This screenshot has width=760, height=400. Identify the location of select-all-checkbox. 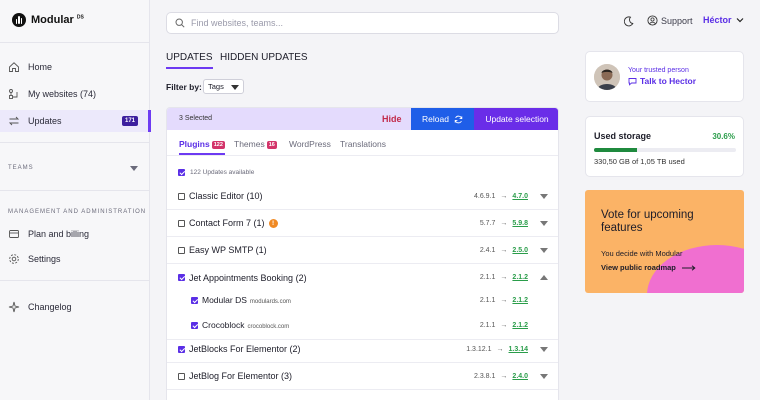
(181, 172).